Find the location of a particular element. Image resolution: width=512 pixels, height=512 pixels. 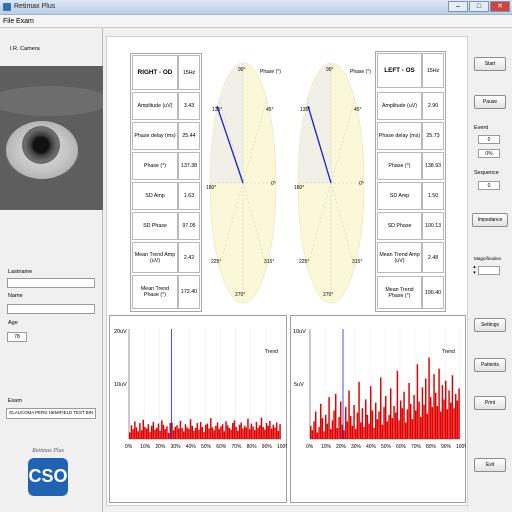

start-button: Start is located at coordinates (490, 64).